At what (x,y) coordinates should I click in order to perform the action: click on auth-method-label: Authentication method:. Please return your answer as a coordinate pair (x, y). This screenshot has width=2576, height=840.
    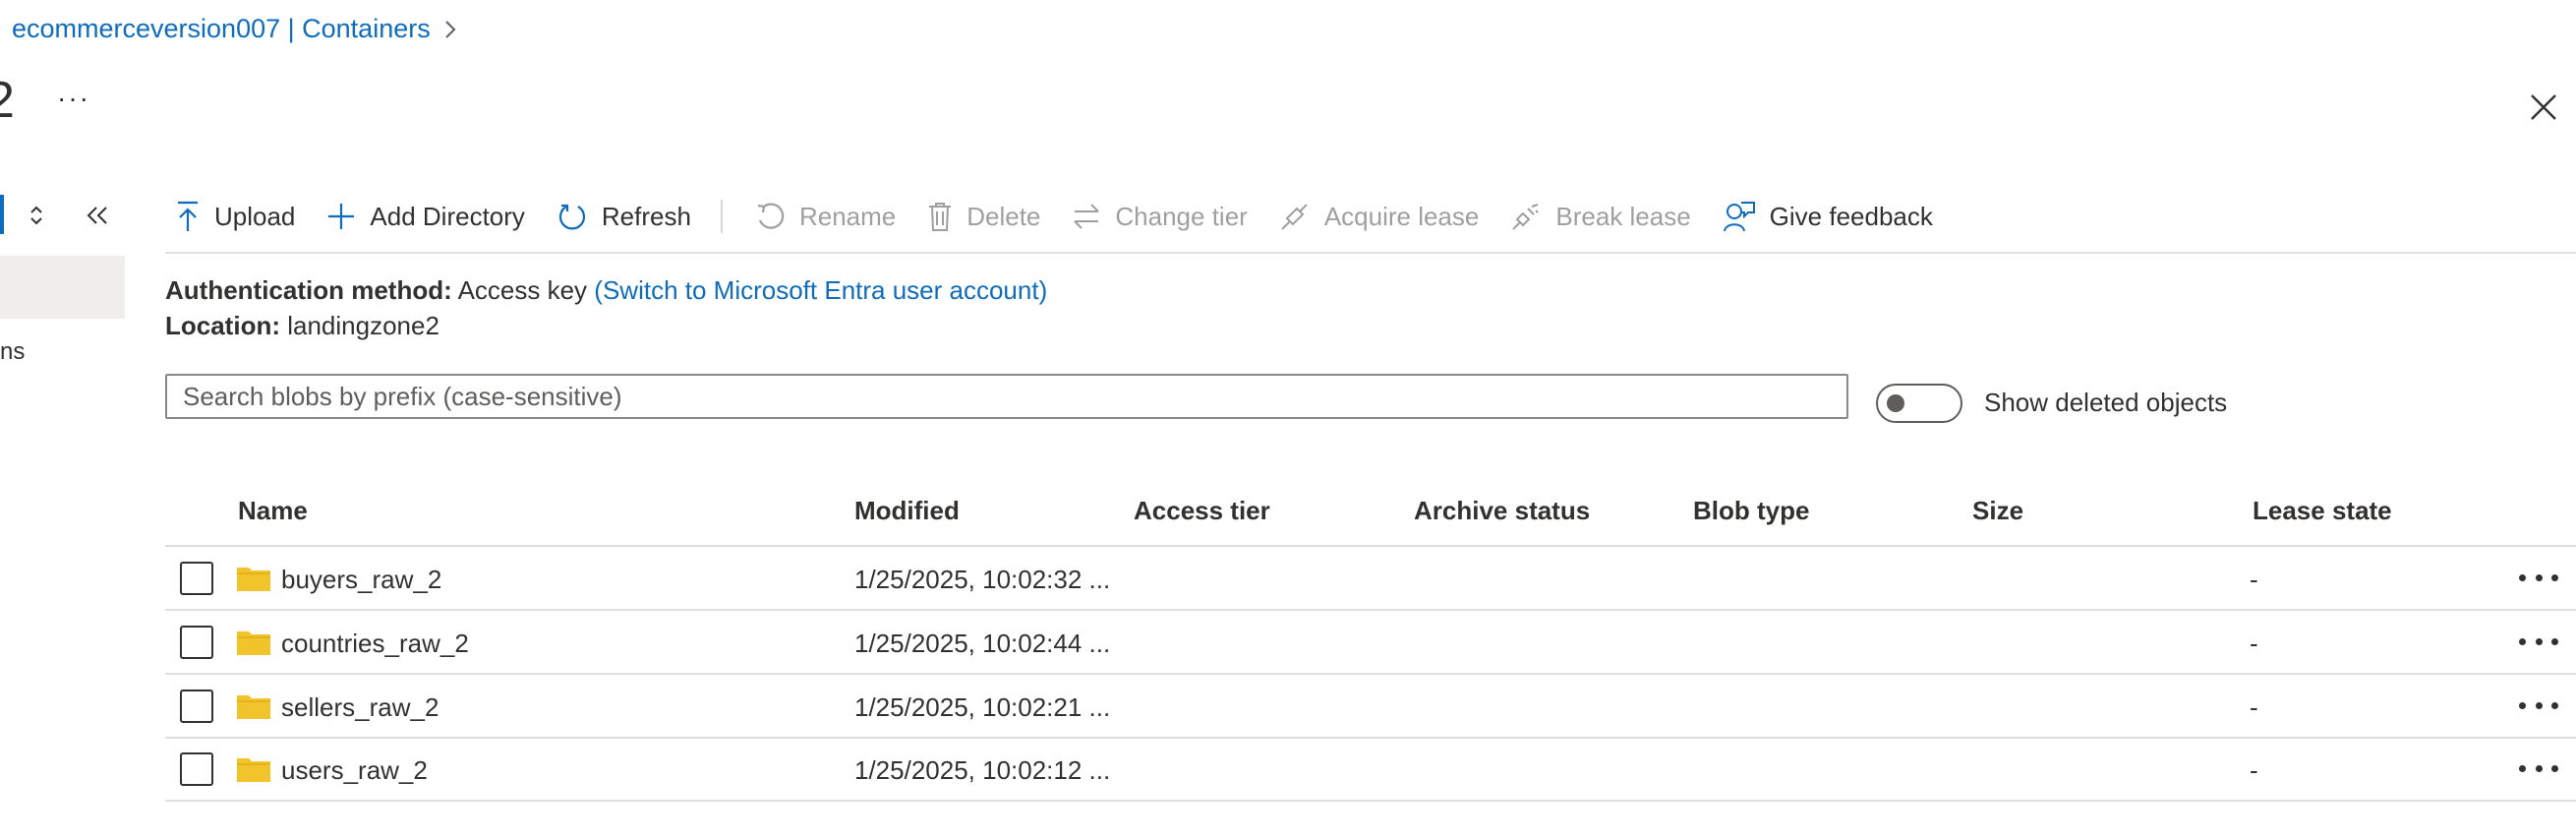
    Looking at the image, I should click on (308, 290).